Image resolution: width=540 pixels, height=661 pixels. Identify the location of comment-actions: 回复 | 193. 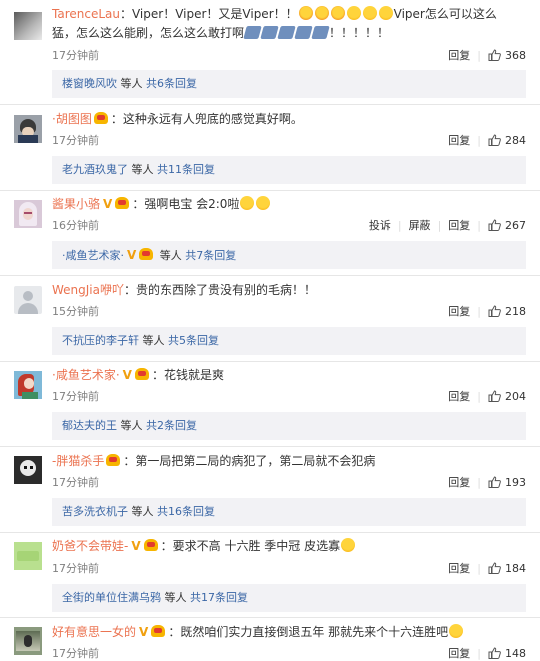
(487, 482).